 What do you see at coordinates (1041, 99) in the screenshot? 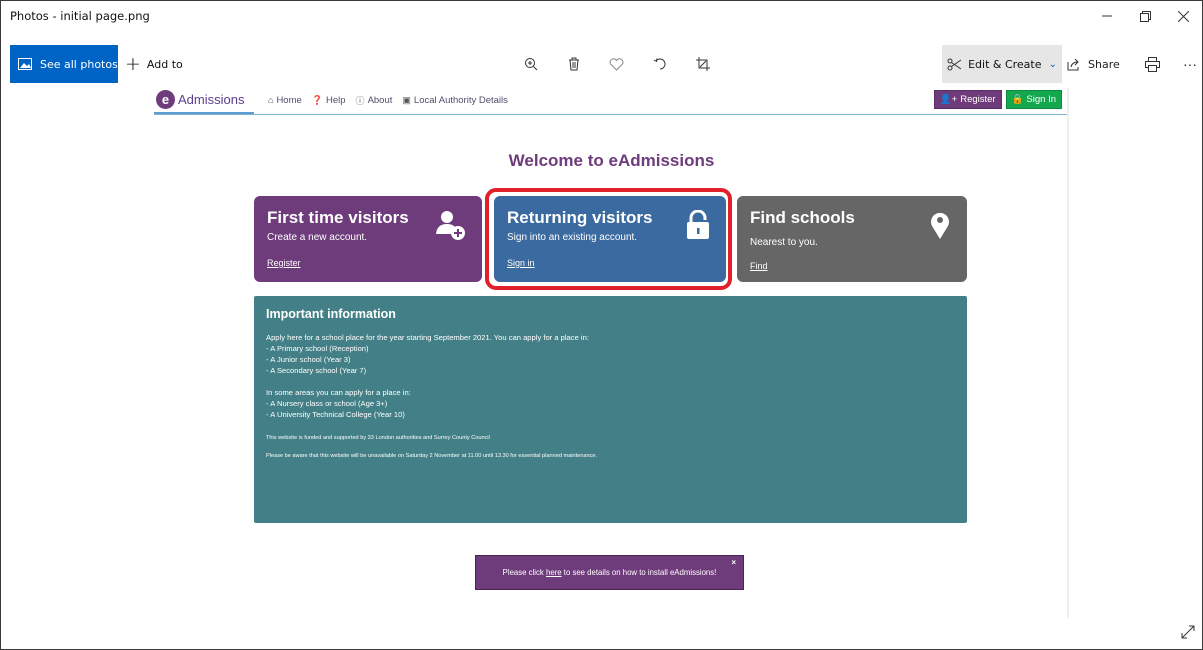
I see `sign-in-label: Sign In` at bounding box center [1041, 99].